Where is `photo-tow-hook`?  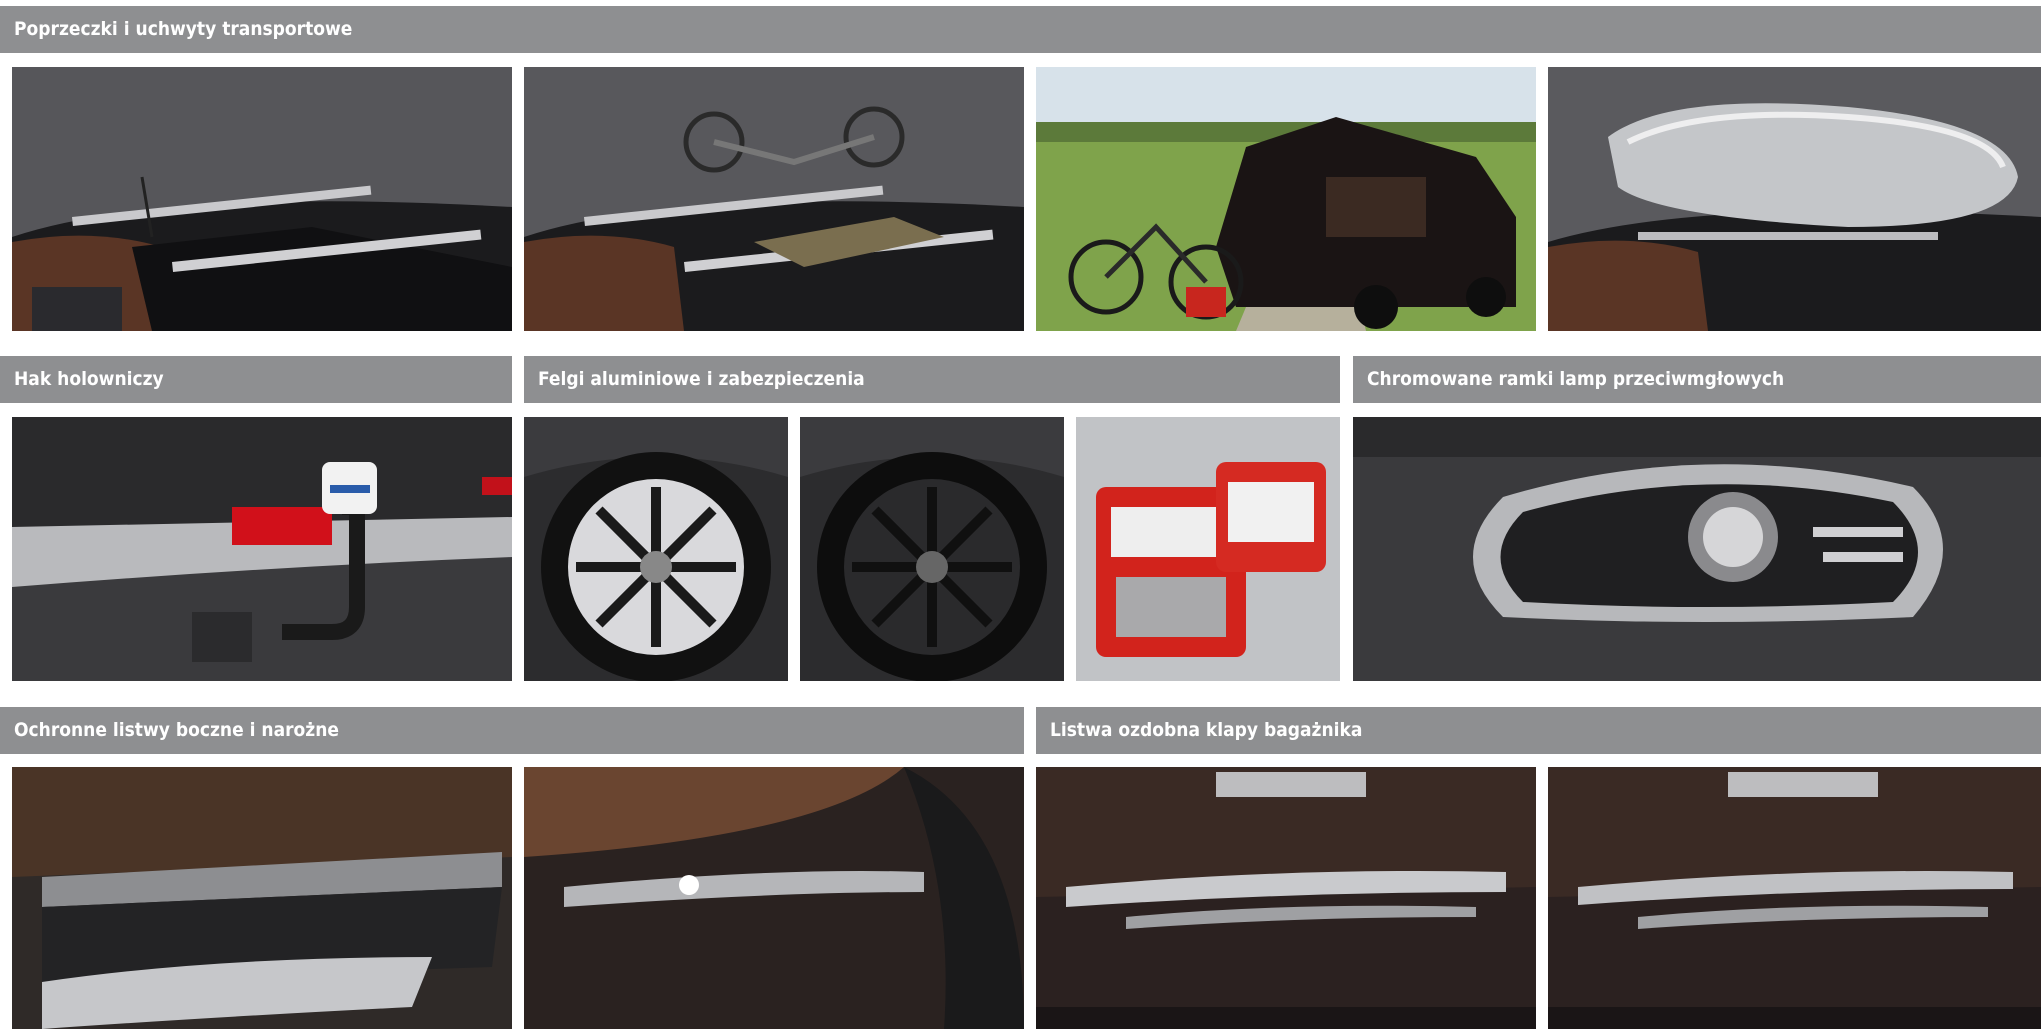 photo-tow-hook is located at coordinates (262, 549).